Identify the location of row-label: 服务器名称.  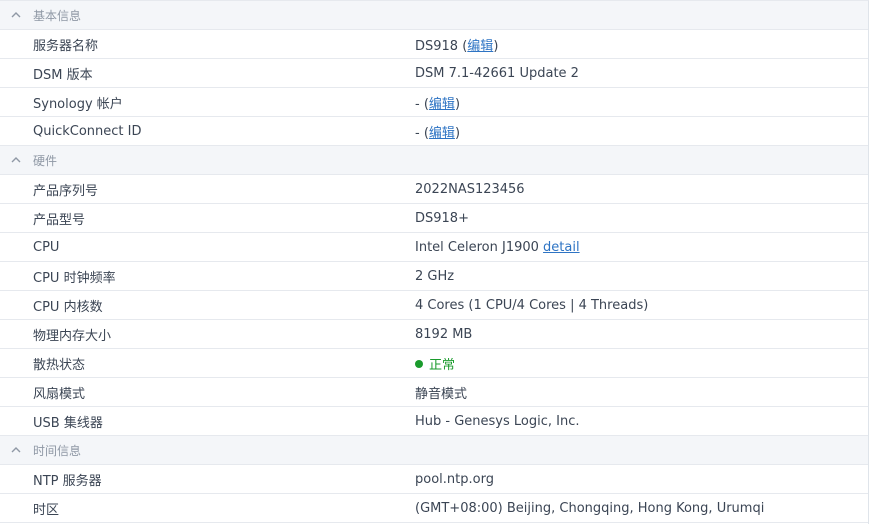
(66, 46).